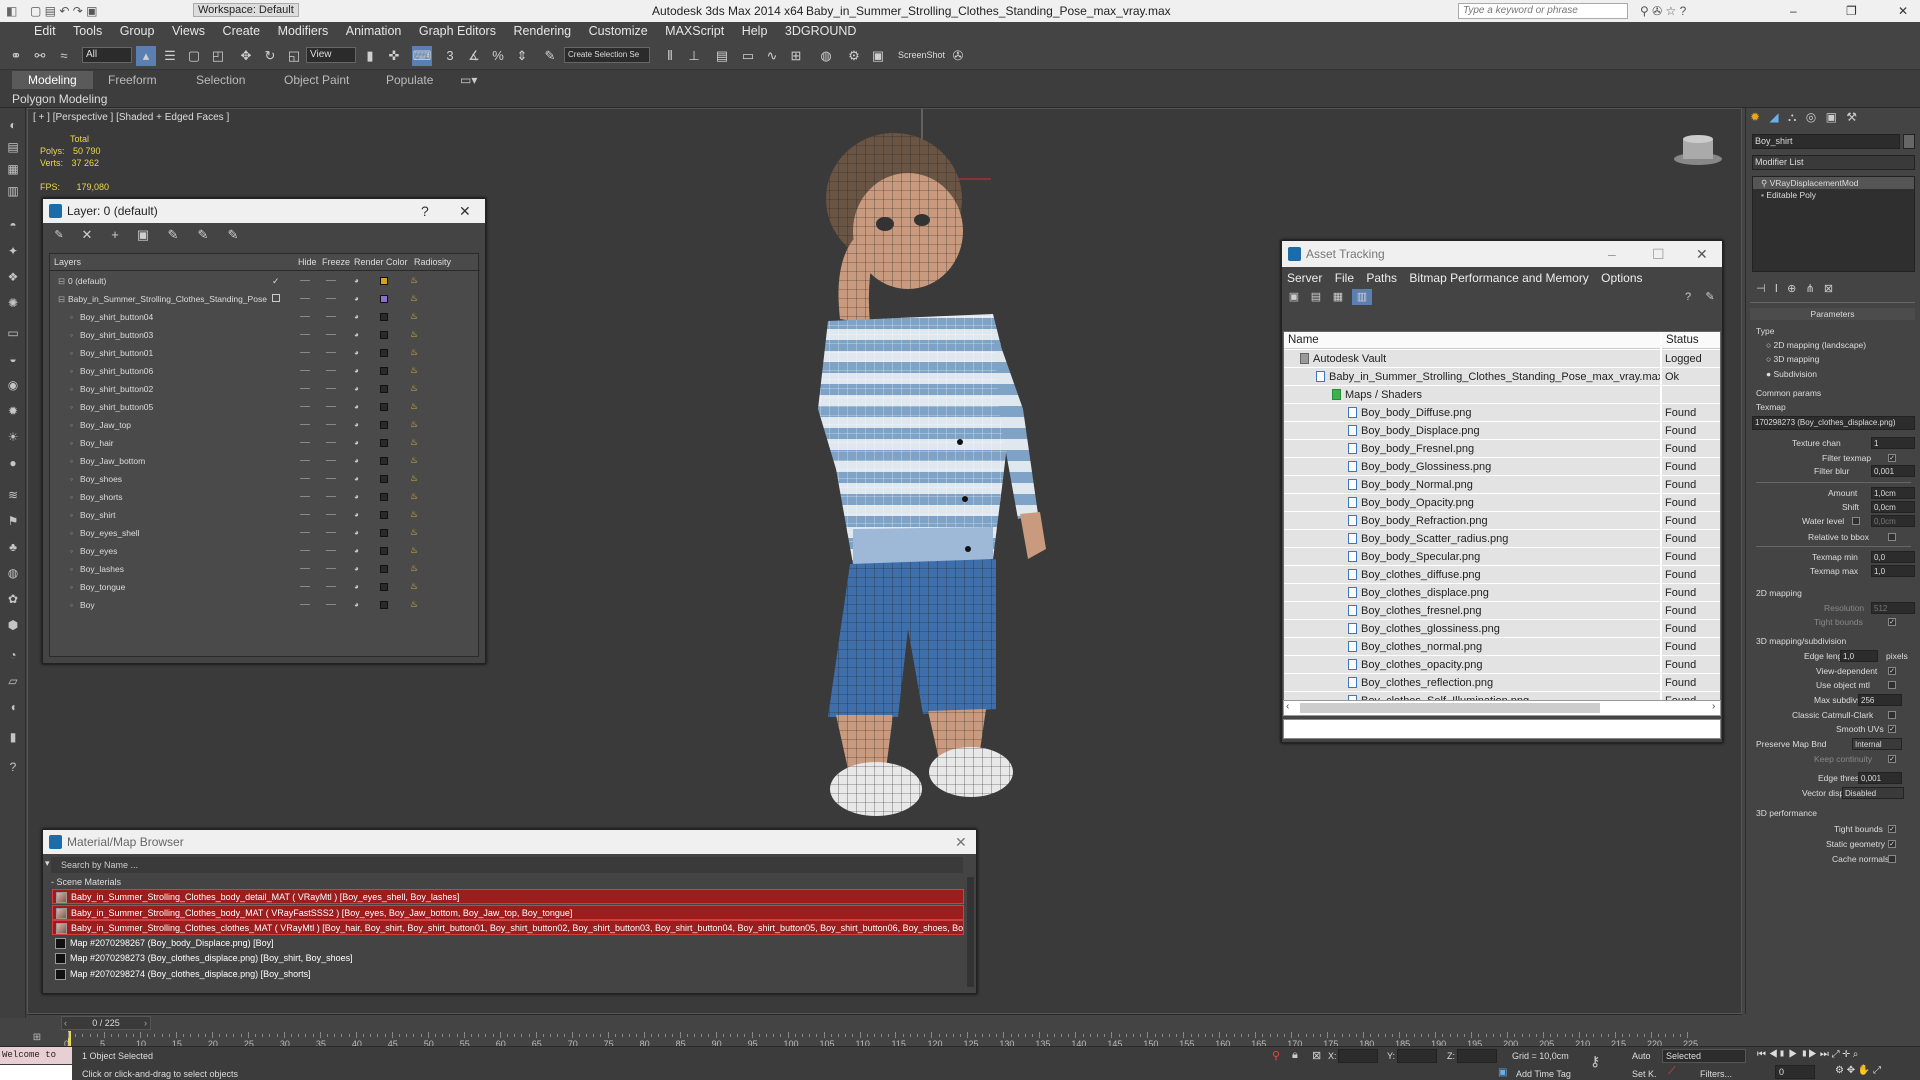 The width and height of the screenshot is (1920, 1080). Describe the element at coordinates (1498, 278) in the screenshot. I see `asset-menu-bitmap: Bitmap Performance and Memory` at that location.